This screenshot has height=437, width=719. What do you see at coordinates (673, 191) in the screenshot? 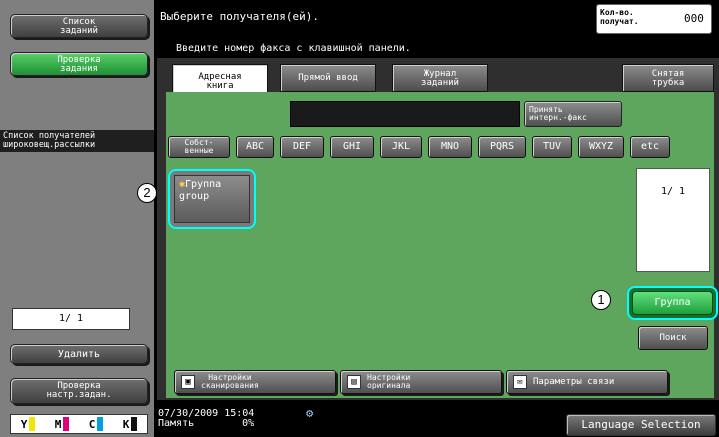
I see `page-indicator-text: 1/ 1` at bounding box center [673, 191].